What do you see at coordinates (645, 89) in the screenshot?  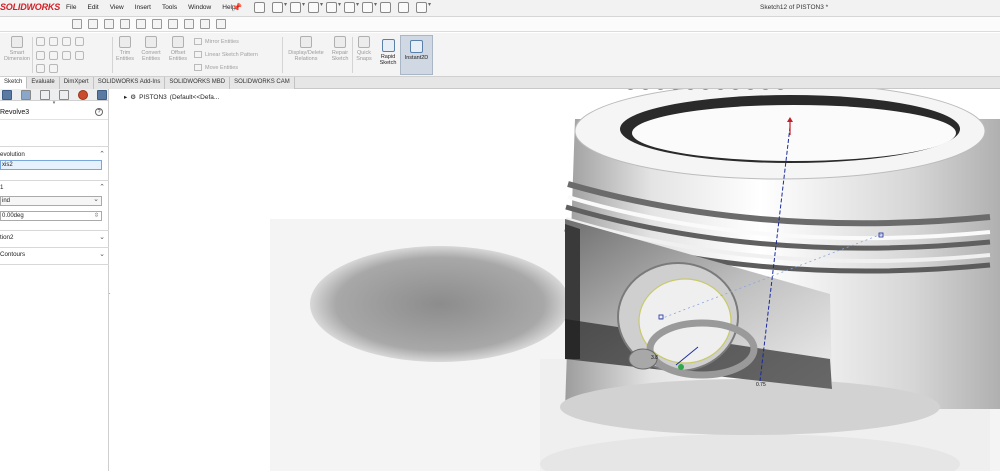 I see `zoom-area-icon` at bounding box center [645, 89].